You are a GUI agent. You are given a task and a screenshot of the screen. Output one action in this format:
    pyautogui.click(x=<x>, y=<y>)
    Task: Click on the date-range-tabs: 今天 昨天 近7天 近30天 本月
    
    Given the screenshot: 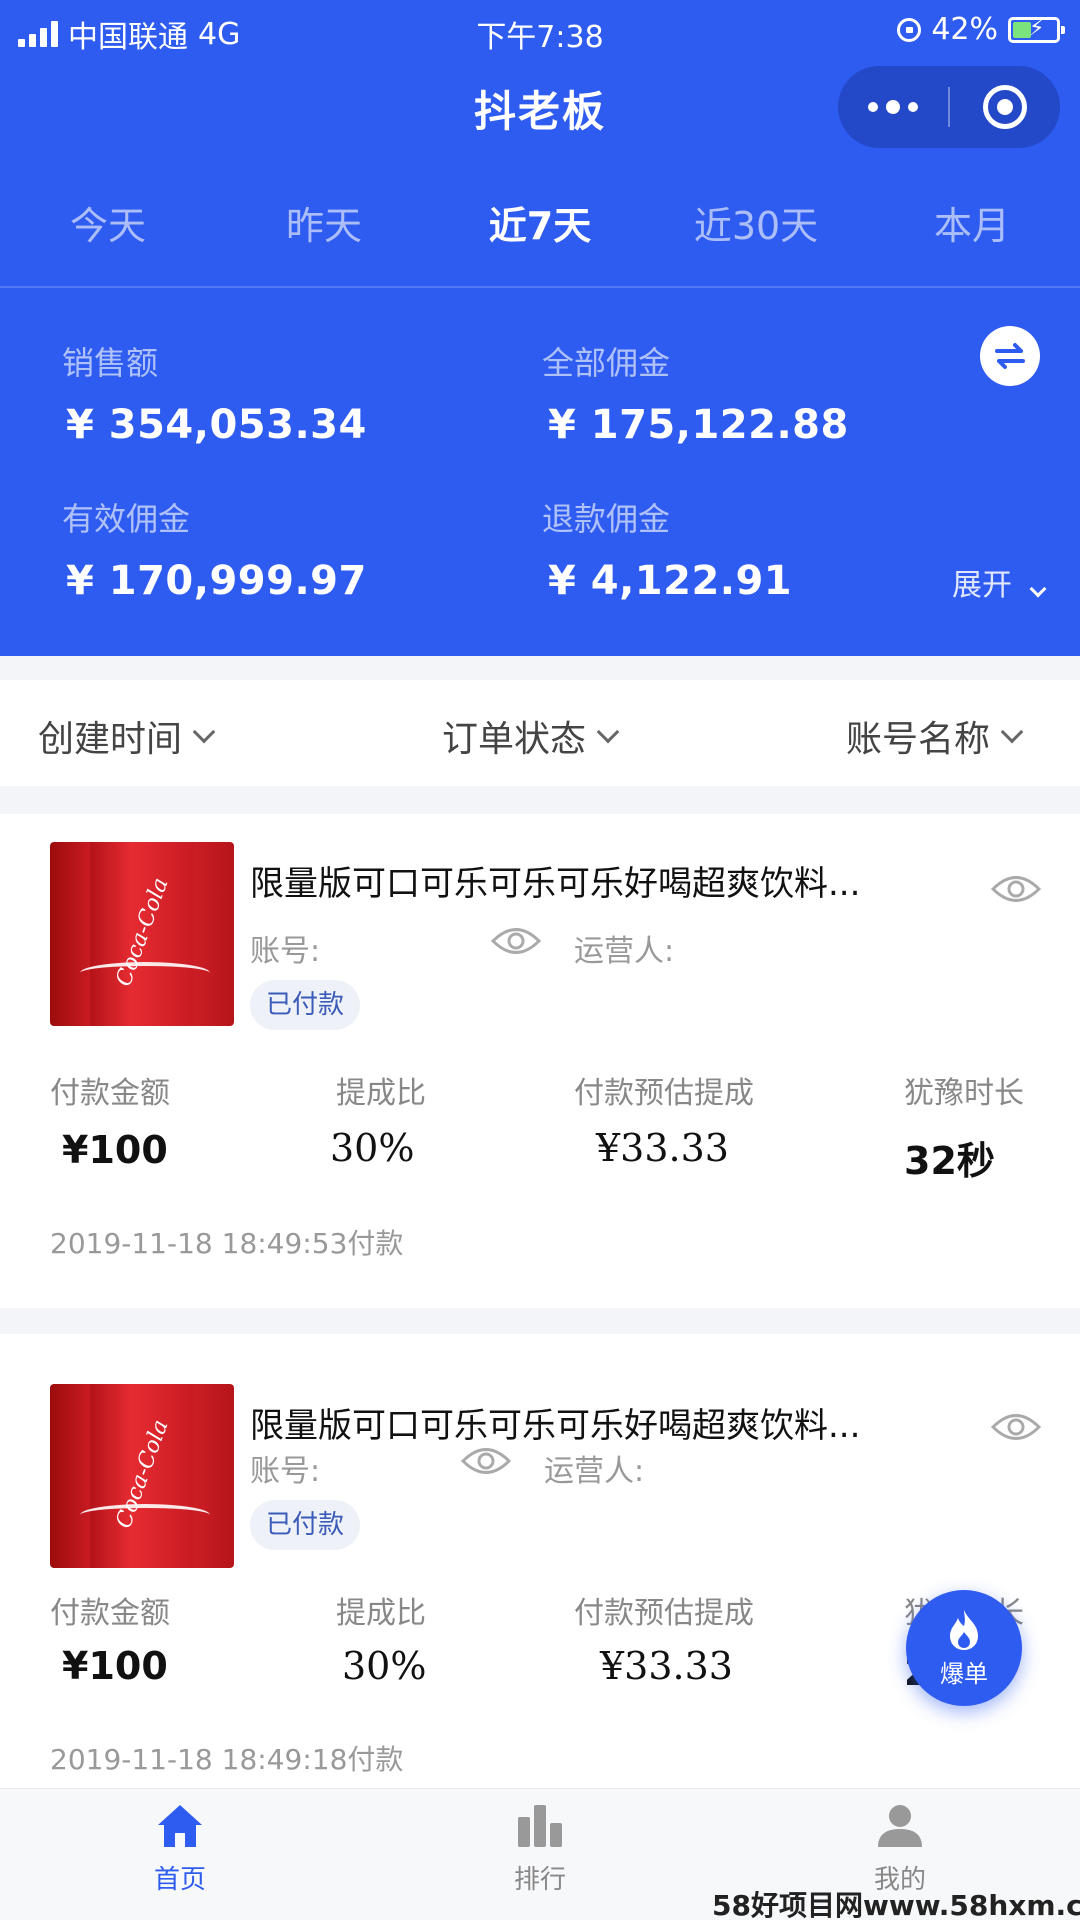 What is the action you would take?
    pyautogui.click(x=540, y=231)
    